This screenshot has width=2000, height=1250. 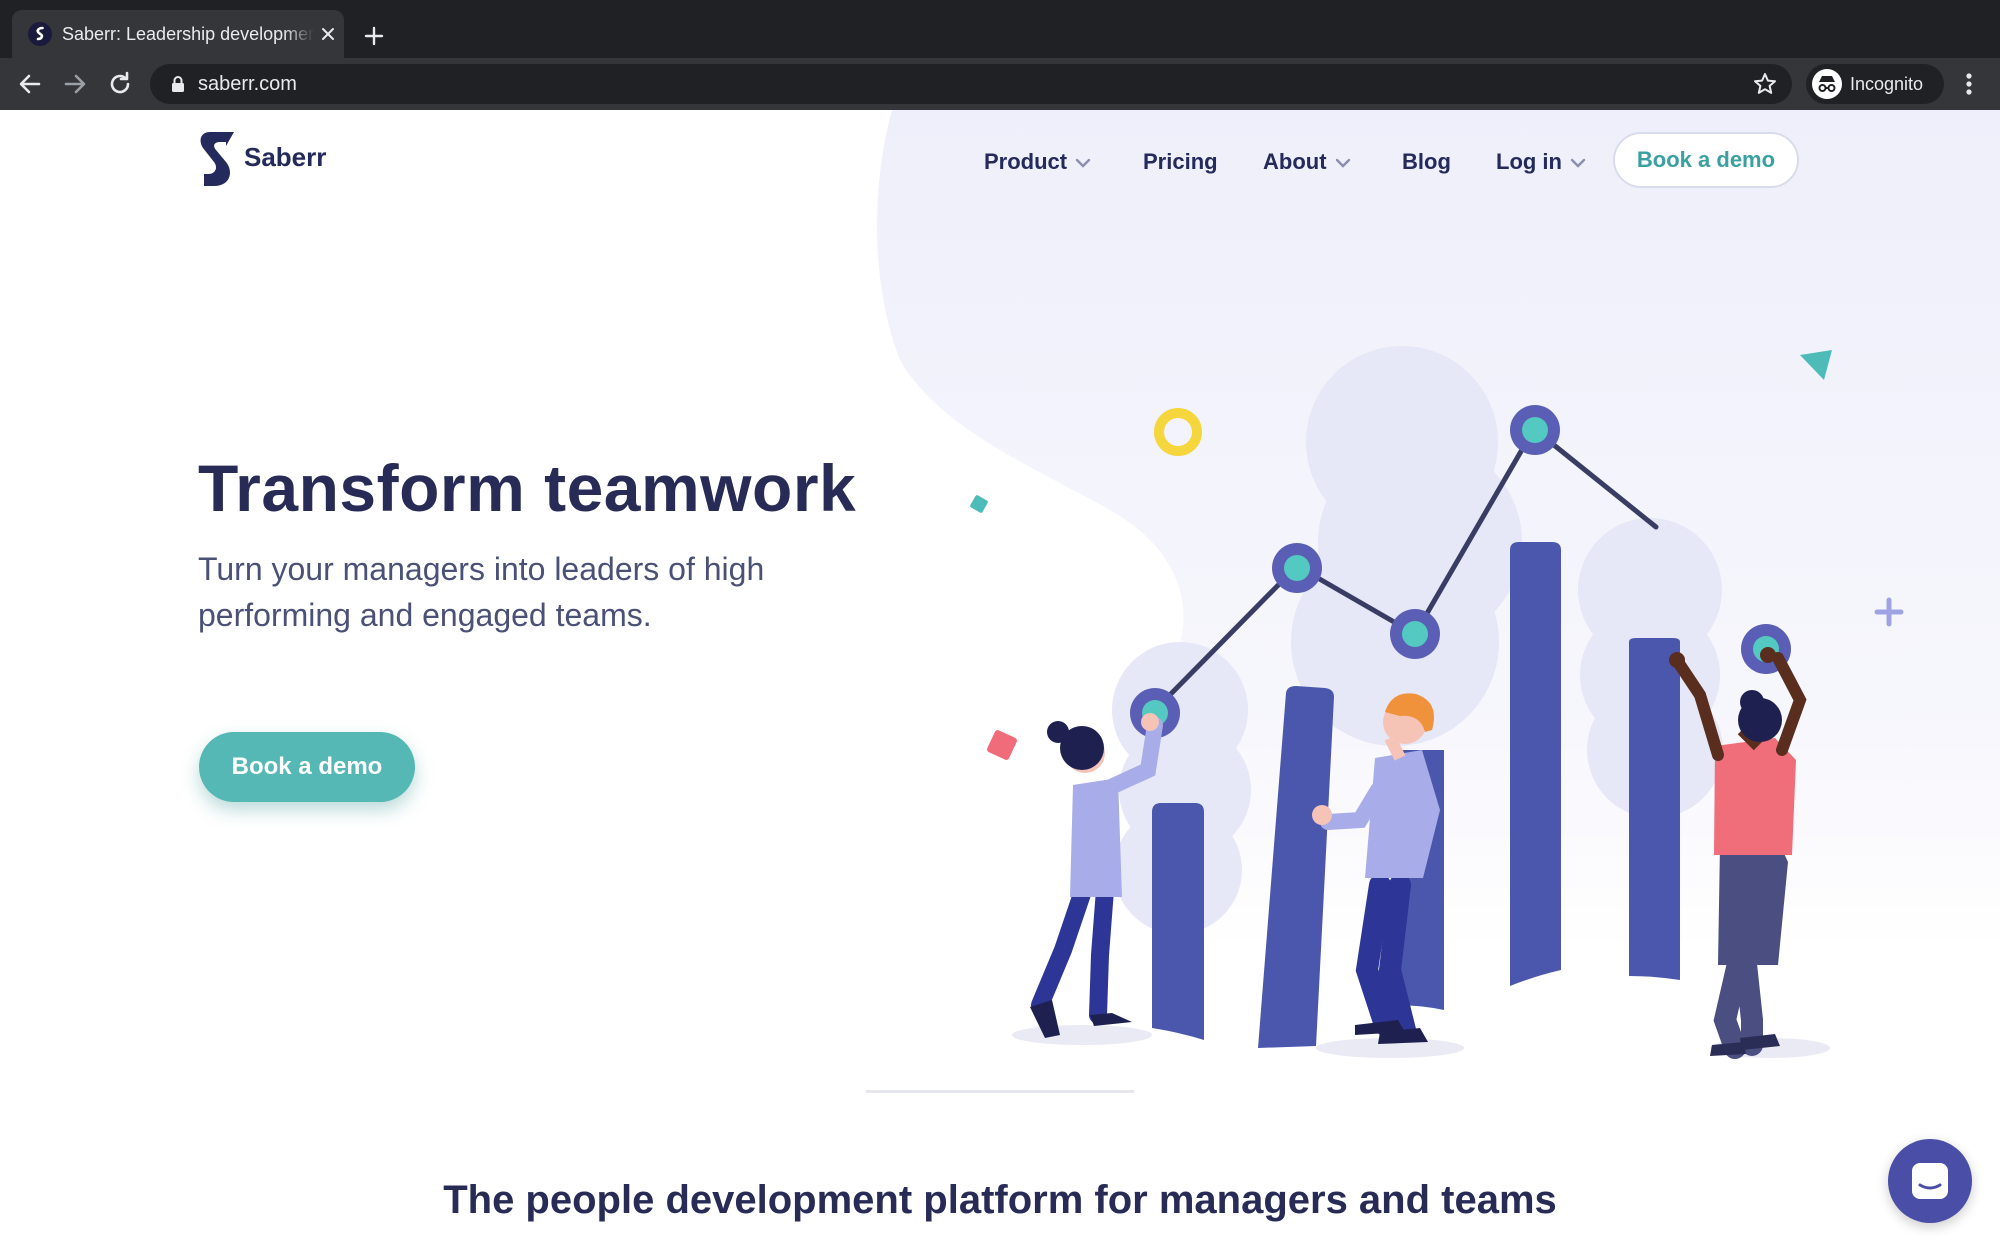 I want to click on nav-item-login: Log in, so click(x=1541, y=162).